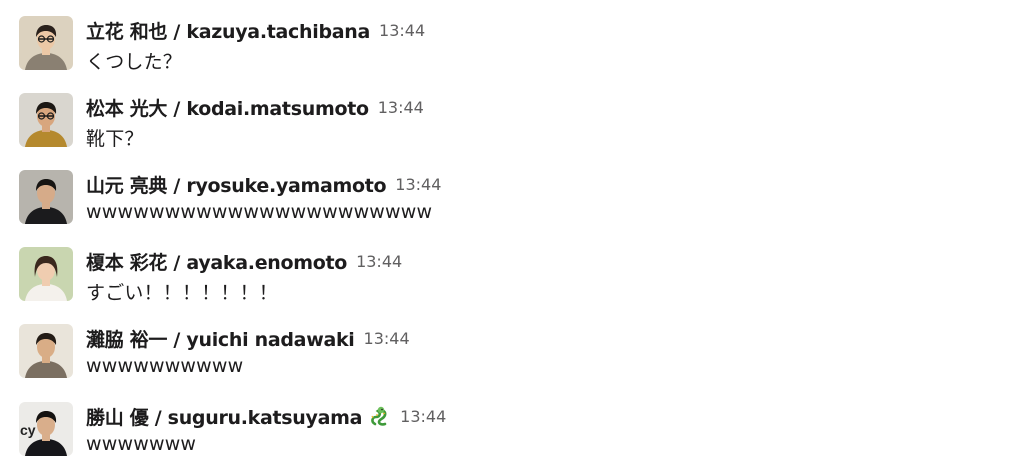 This screenshot has height=470, width=1024. What do you see at coordinates (380, 416) in the screenshot?
I see `dragon-emoji-icon` at bounding box center [380, 416].